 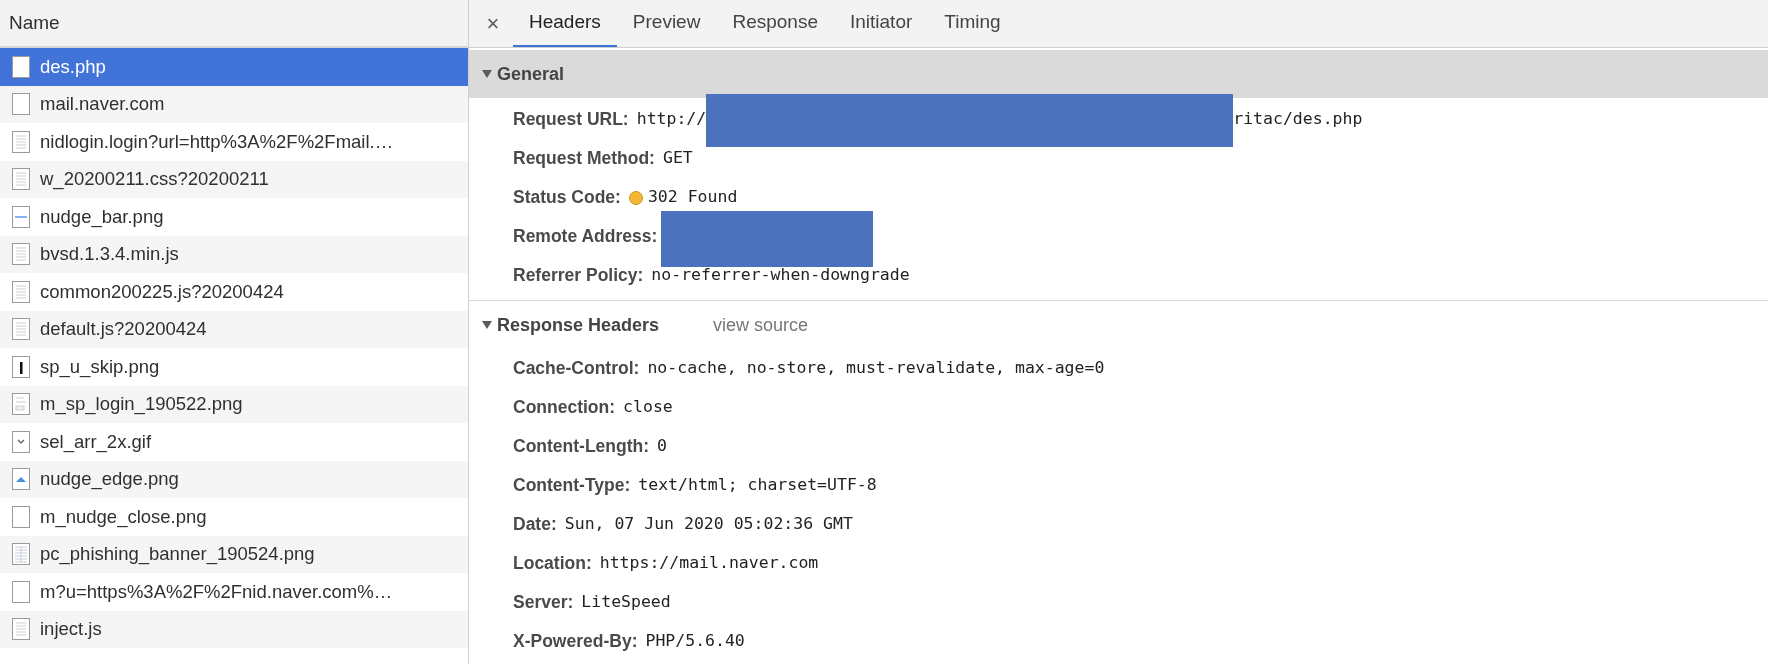 What do you see at coordinates (757, 485) in the screenshot?
I see `header-value: text/html; charset=UTF-8` at bounding box center [757, 485].